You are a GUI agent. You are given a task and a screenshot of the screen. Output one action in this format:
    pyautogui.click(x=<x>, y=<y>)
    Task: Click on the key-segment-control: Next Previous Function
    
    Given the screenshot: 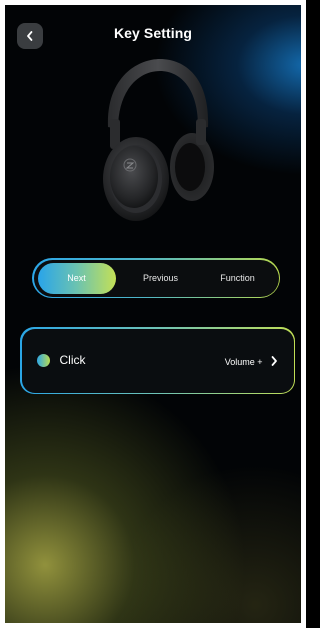 What is the action you would take?
    pyautogui.click(x=156, y=278)
    